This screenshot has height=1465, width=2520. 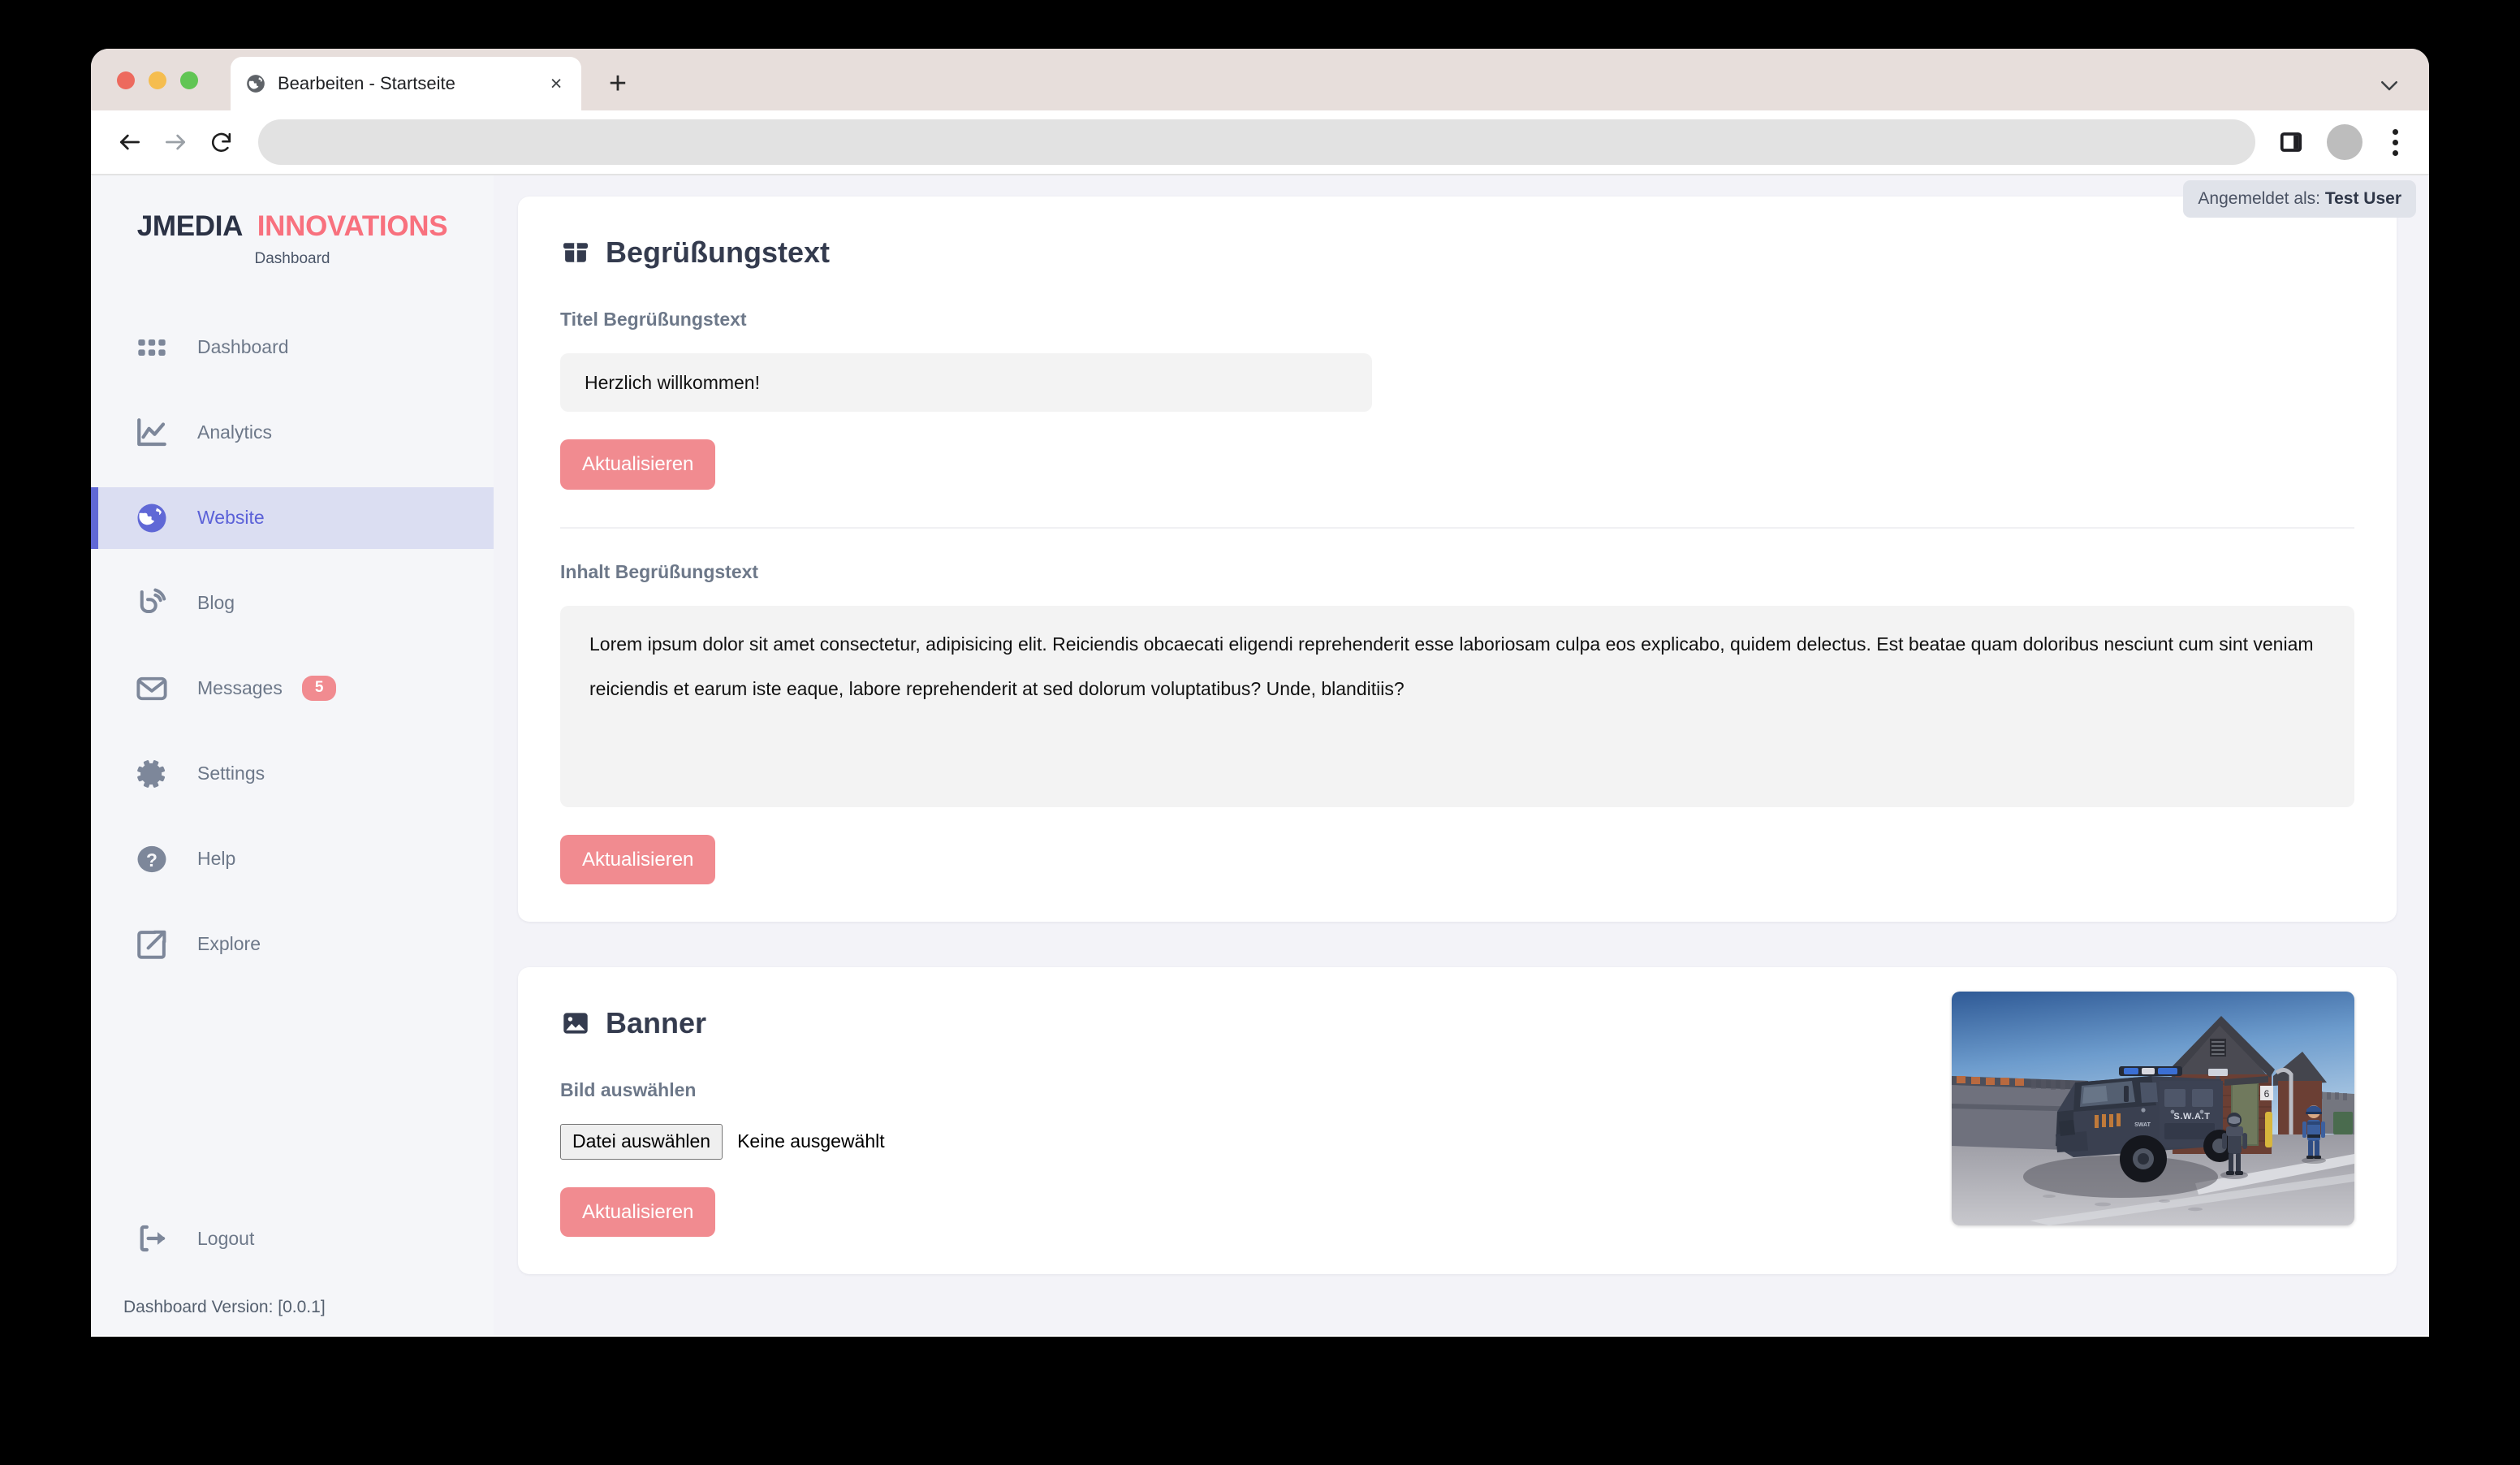 What do you see at coordinates (229, 943) in the screenshot?
I see `sidebar-item-label: Explore` at bounding box center [229, 943].